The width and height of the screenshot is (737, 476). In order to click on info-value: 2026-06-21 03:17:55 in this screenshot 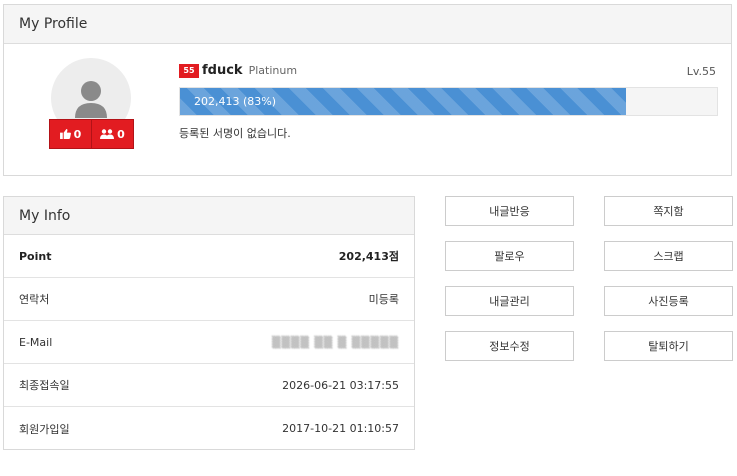, I will do `click(340, 385)`.